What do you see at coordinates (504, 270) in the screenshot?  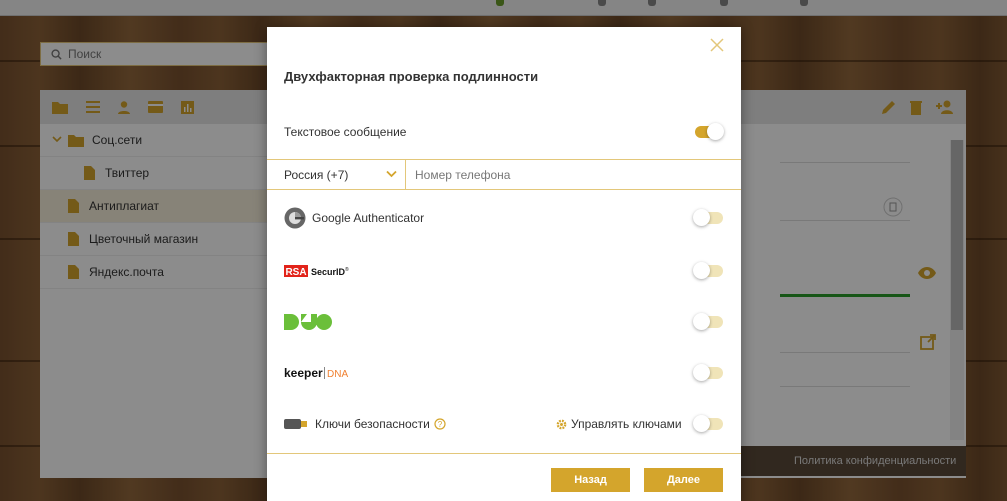 I see `rsa-row: RSA SecurID ®` at bounding box center [504, 270].